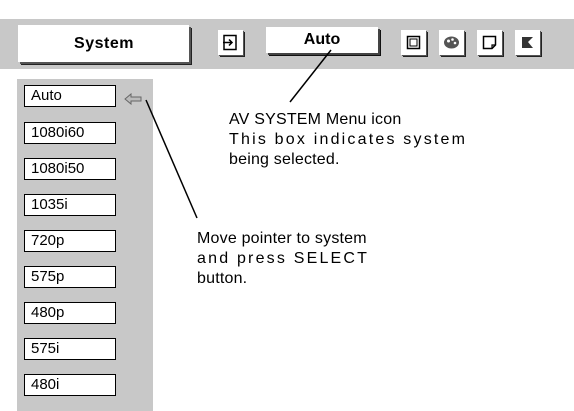 The image size is (574, 411). I want to click on menu-icon-annotation-line1: AV SYSTEM Menu icon, so click(315, 119).